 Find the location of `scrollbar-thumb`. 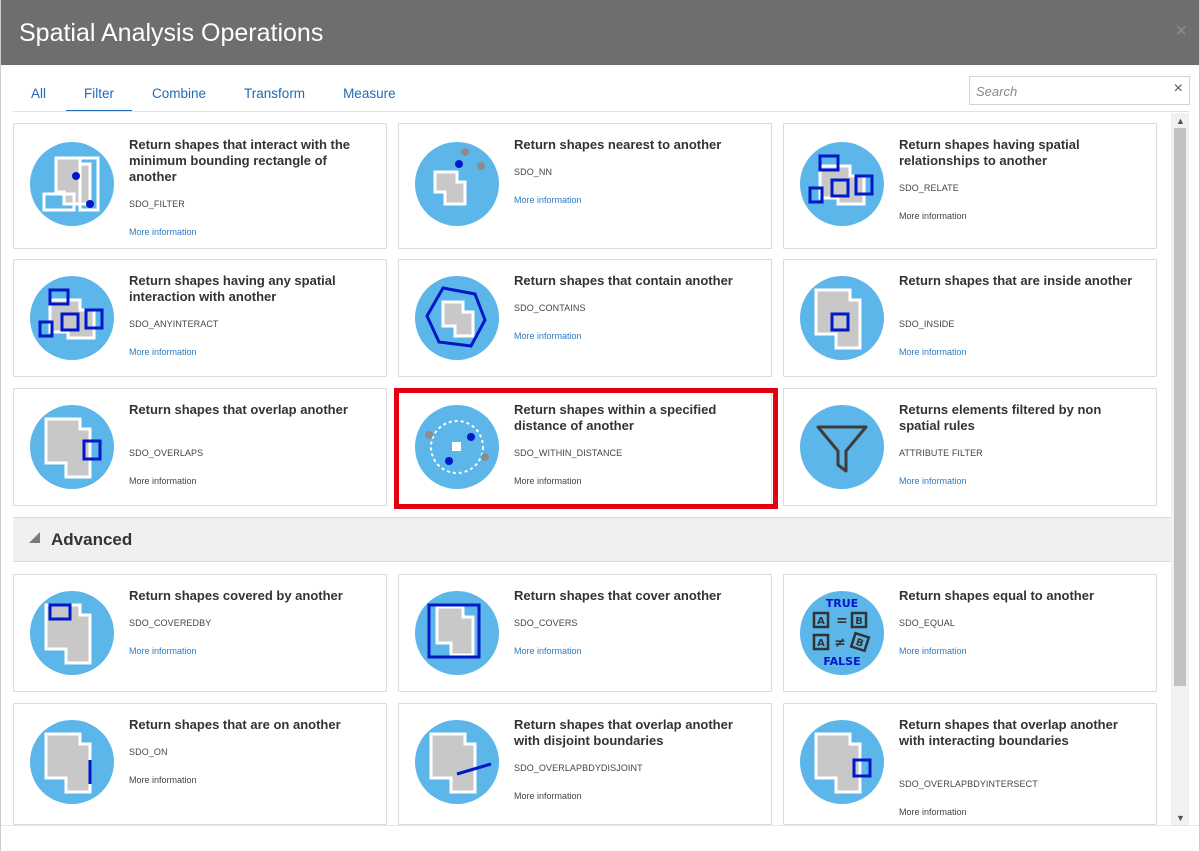

scrollbar-thumb is located at coordinates (1180, 407).